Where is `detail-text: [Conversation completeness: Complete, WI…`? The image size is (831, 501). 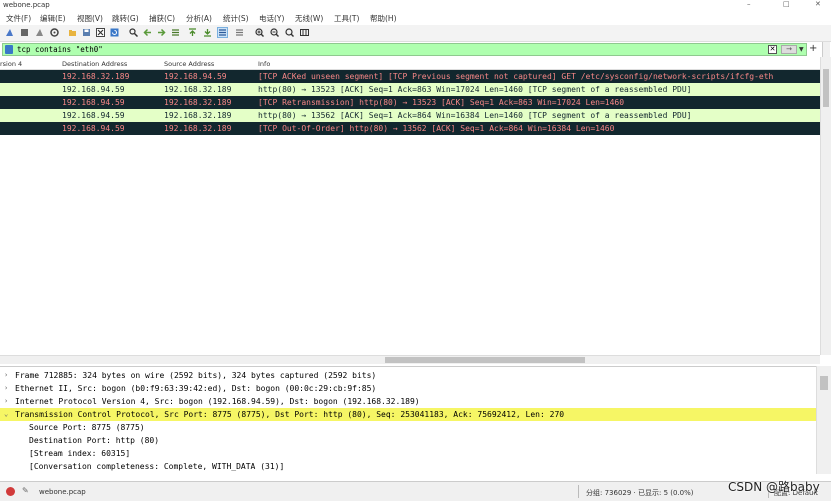 detail-text: [Conversation completeness: Complete, WI… is located at coordinates (157, 466).